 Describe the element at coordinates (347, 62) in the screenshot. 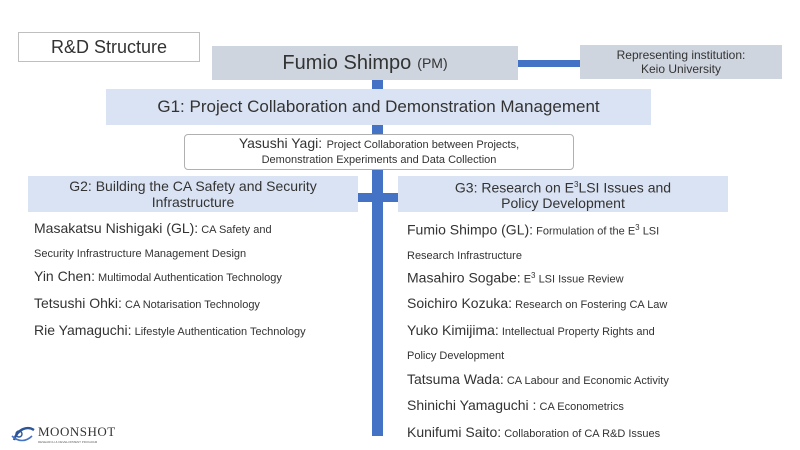

I see `pm-name: Fumio Shimpo` at that location.